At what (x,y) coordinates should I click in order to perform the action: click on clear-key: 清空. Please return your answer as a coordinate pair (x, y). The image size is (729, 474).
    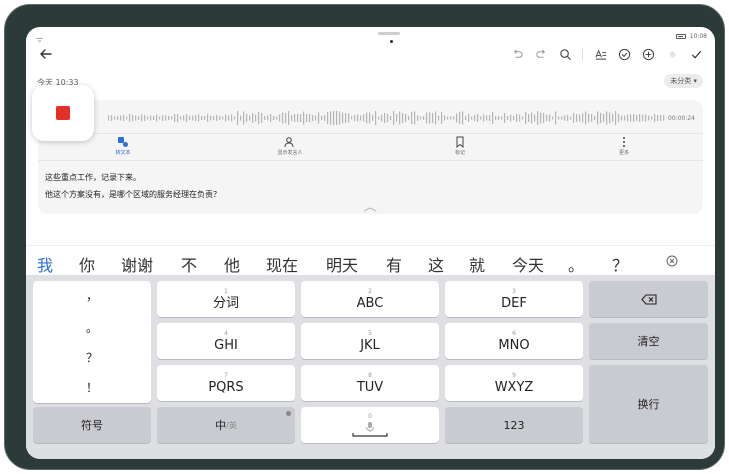
    Looking at the image, I should click on (648, 341).